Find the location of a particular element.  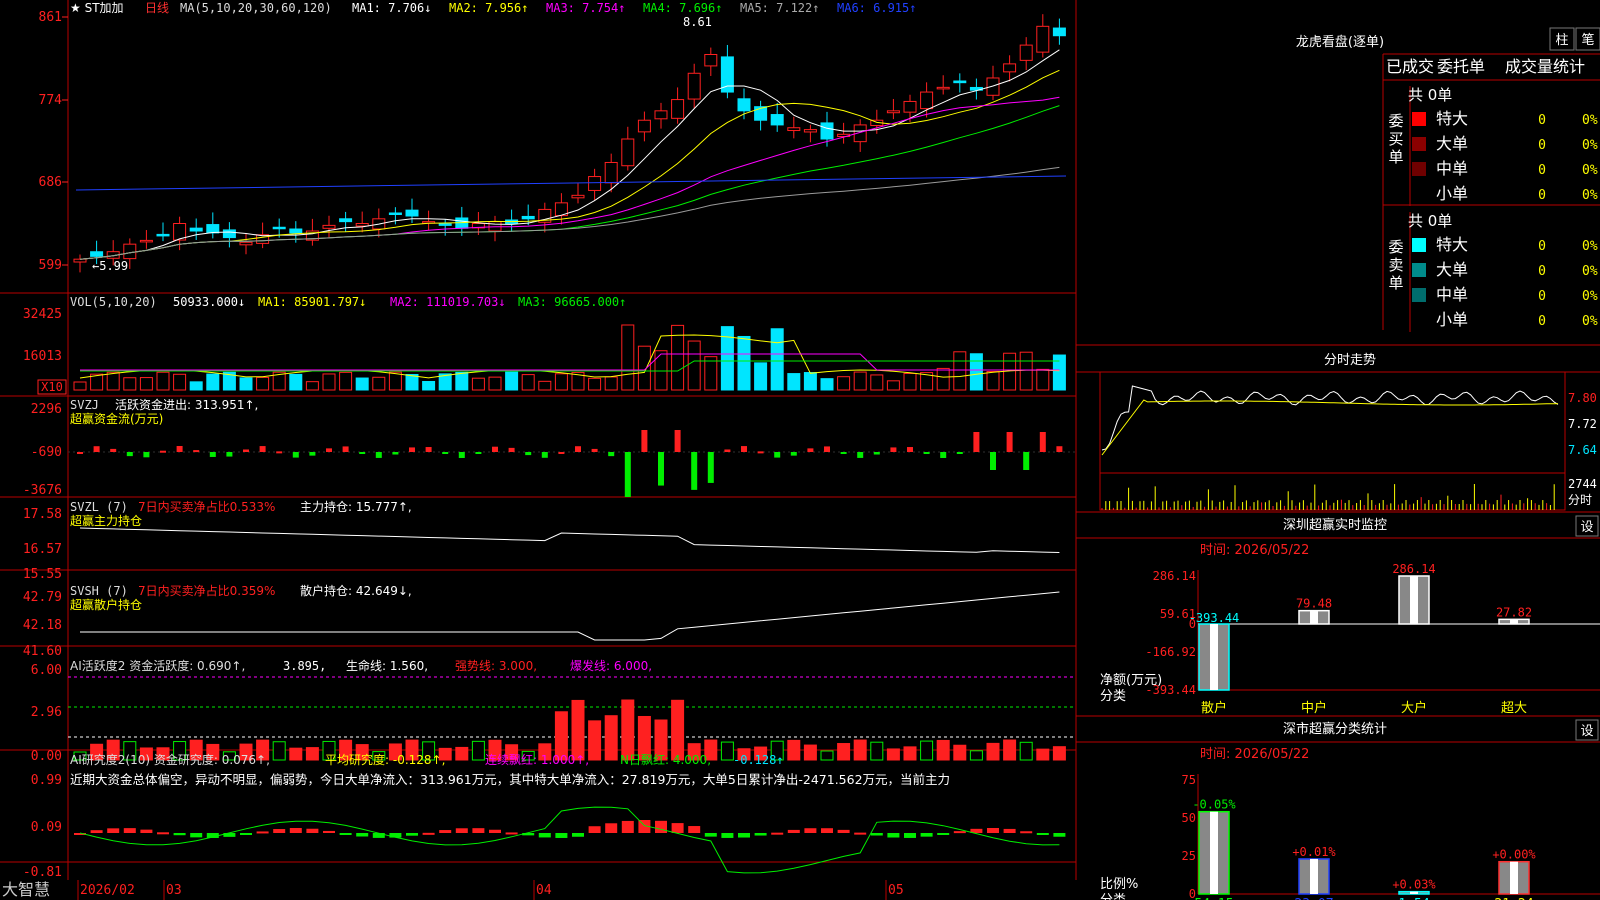

period-label: 日线 is located at coordinates (157, 8).